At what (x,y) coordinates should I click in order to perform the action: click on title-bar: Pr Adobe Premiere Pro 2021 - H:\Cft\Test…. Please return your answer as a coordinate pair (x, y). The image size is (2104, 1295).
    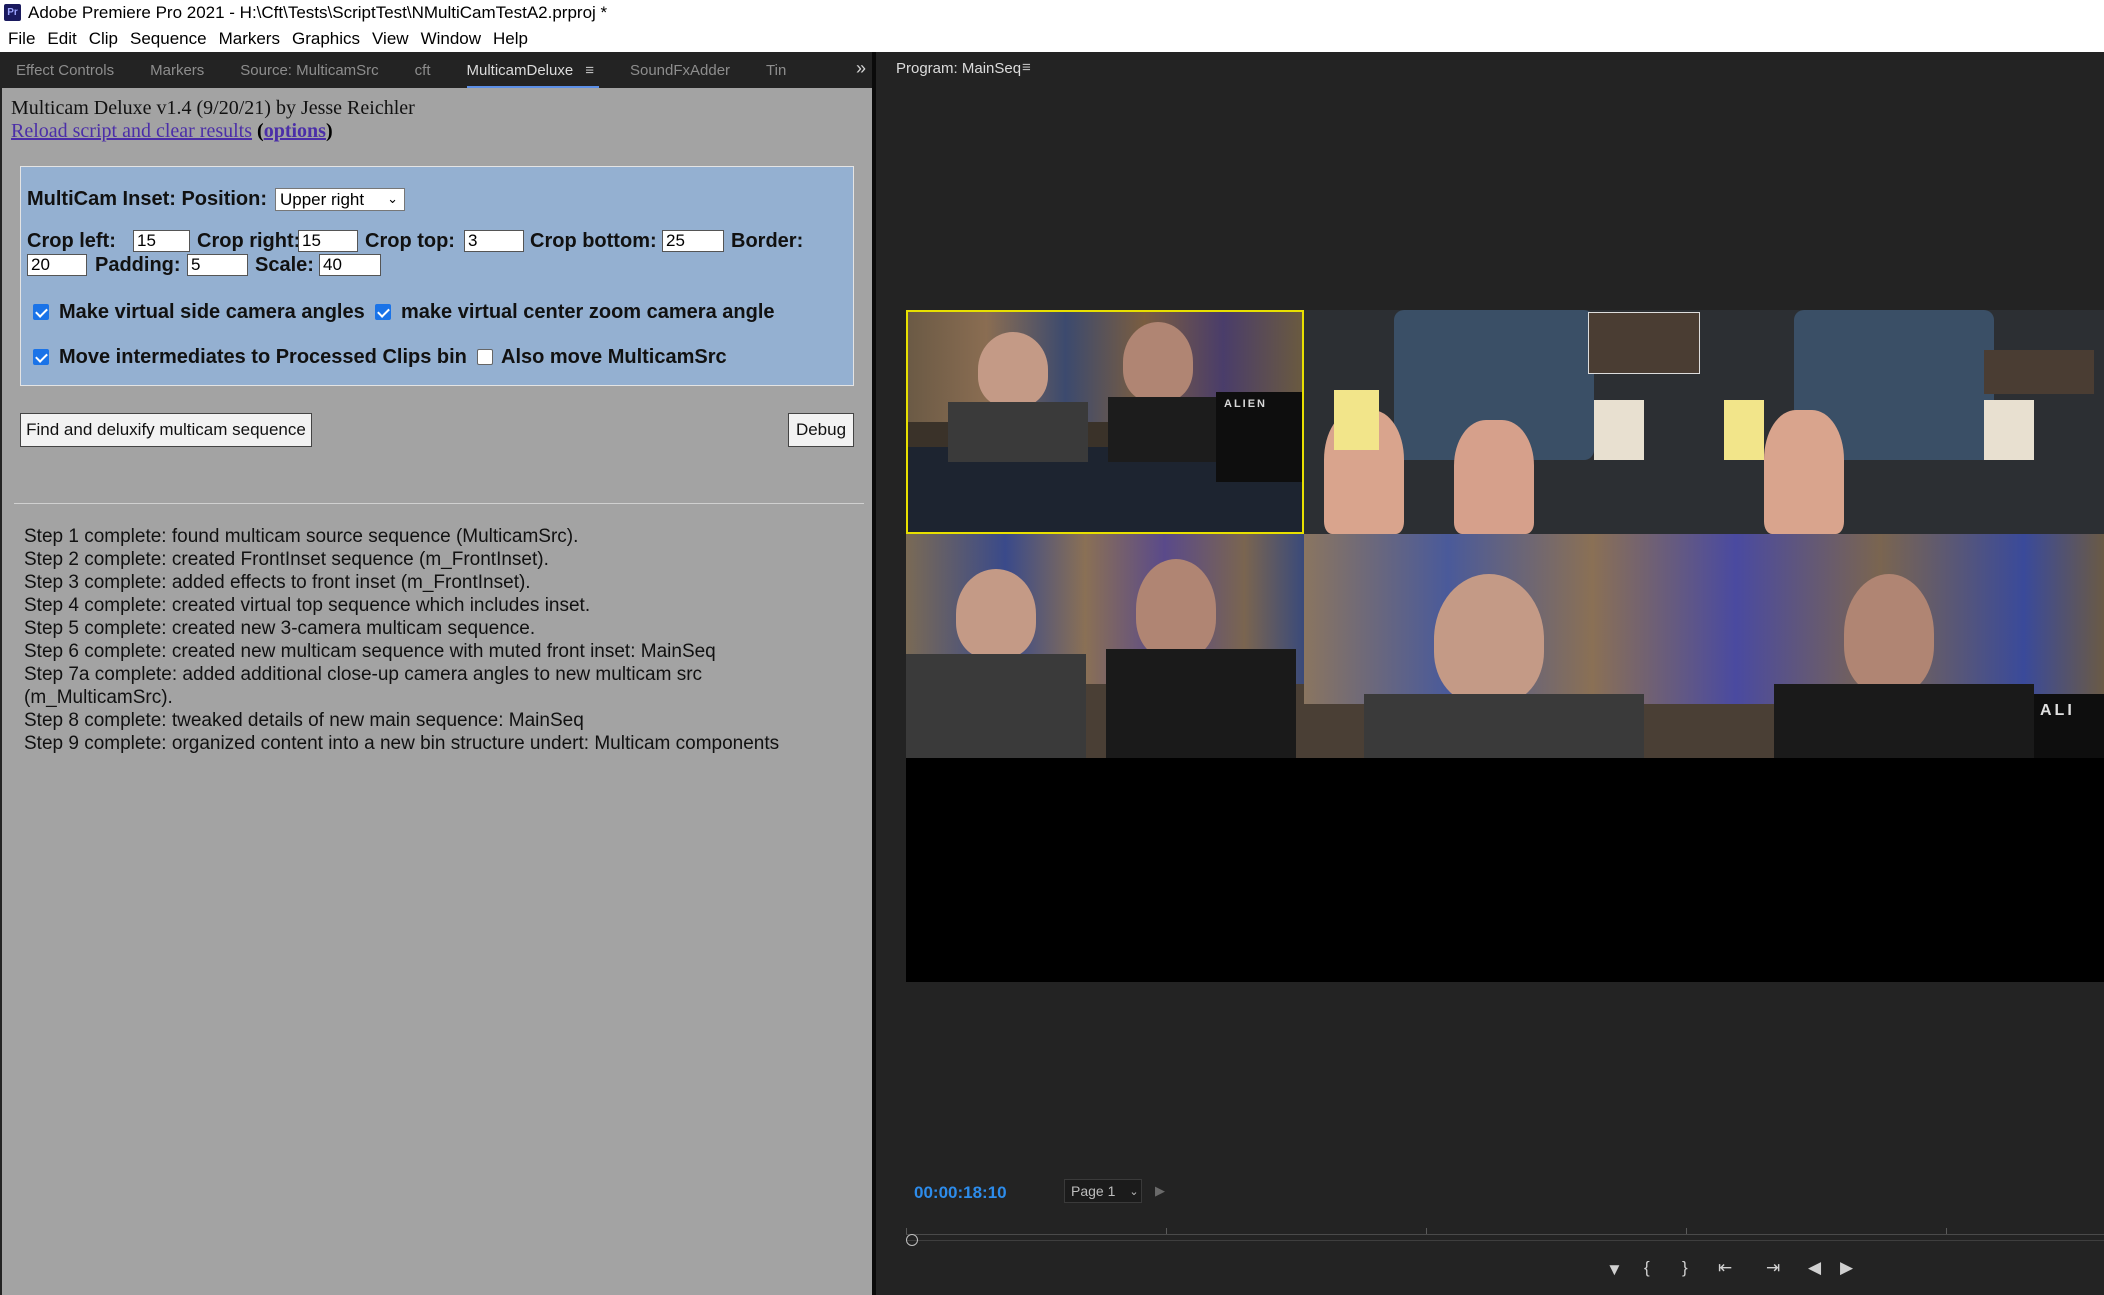
    Looking at the image, I should click on (1052, 12).